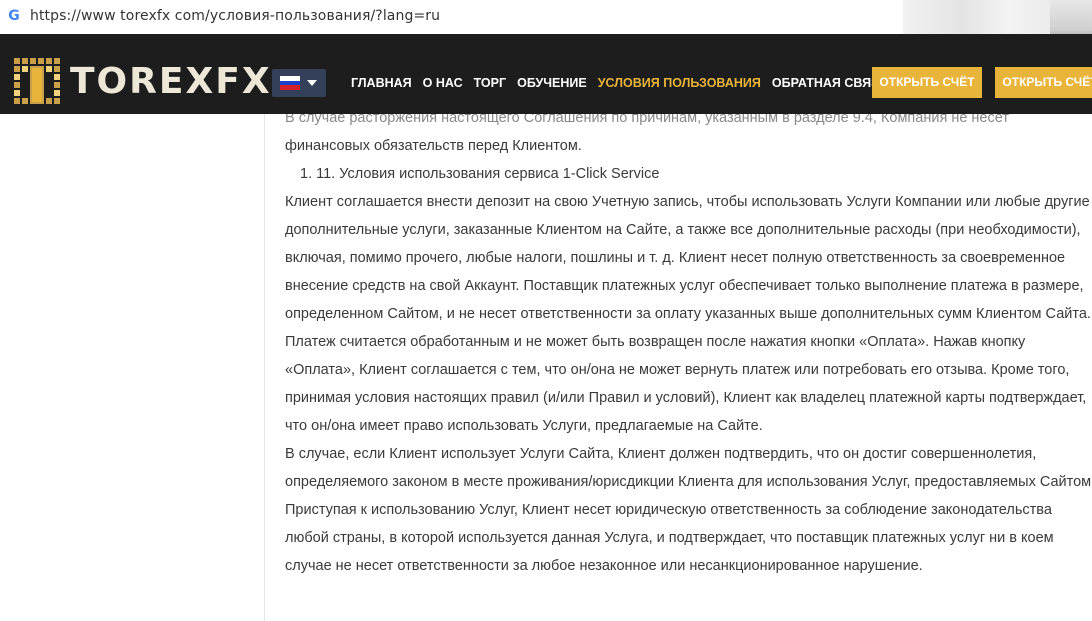 The width and height of the screenshot is (1092, 621). I want to click on nav-education: ОБУЧЕНИЕ, so click(552, 83).